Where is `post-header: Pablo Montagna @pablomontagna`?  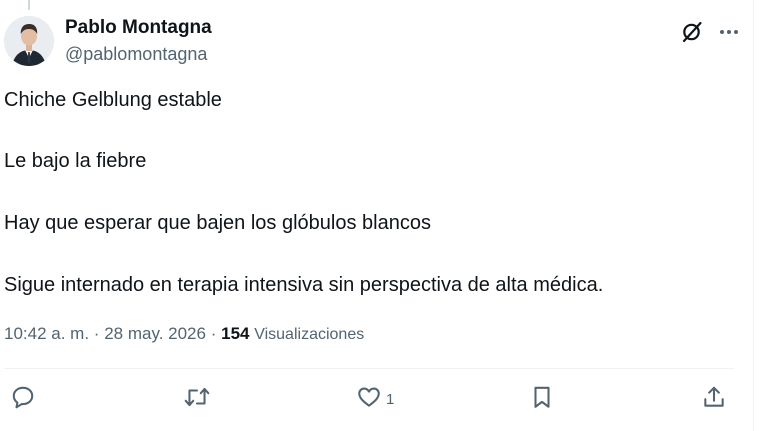 post-header: Pablo Montagna @pablomontagna is located at coordinates (372, 42).